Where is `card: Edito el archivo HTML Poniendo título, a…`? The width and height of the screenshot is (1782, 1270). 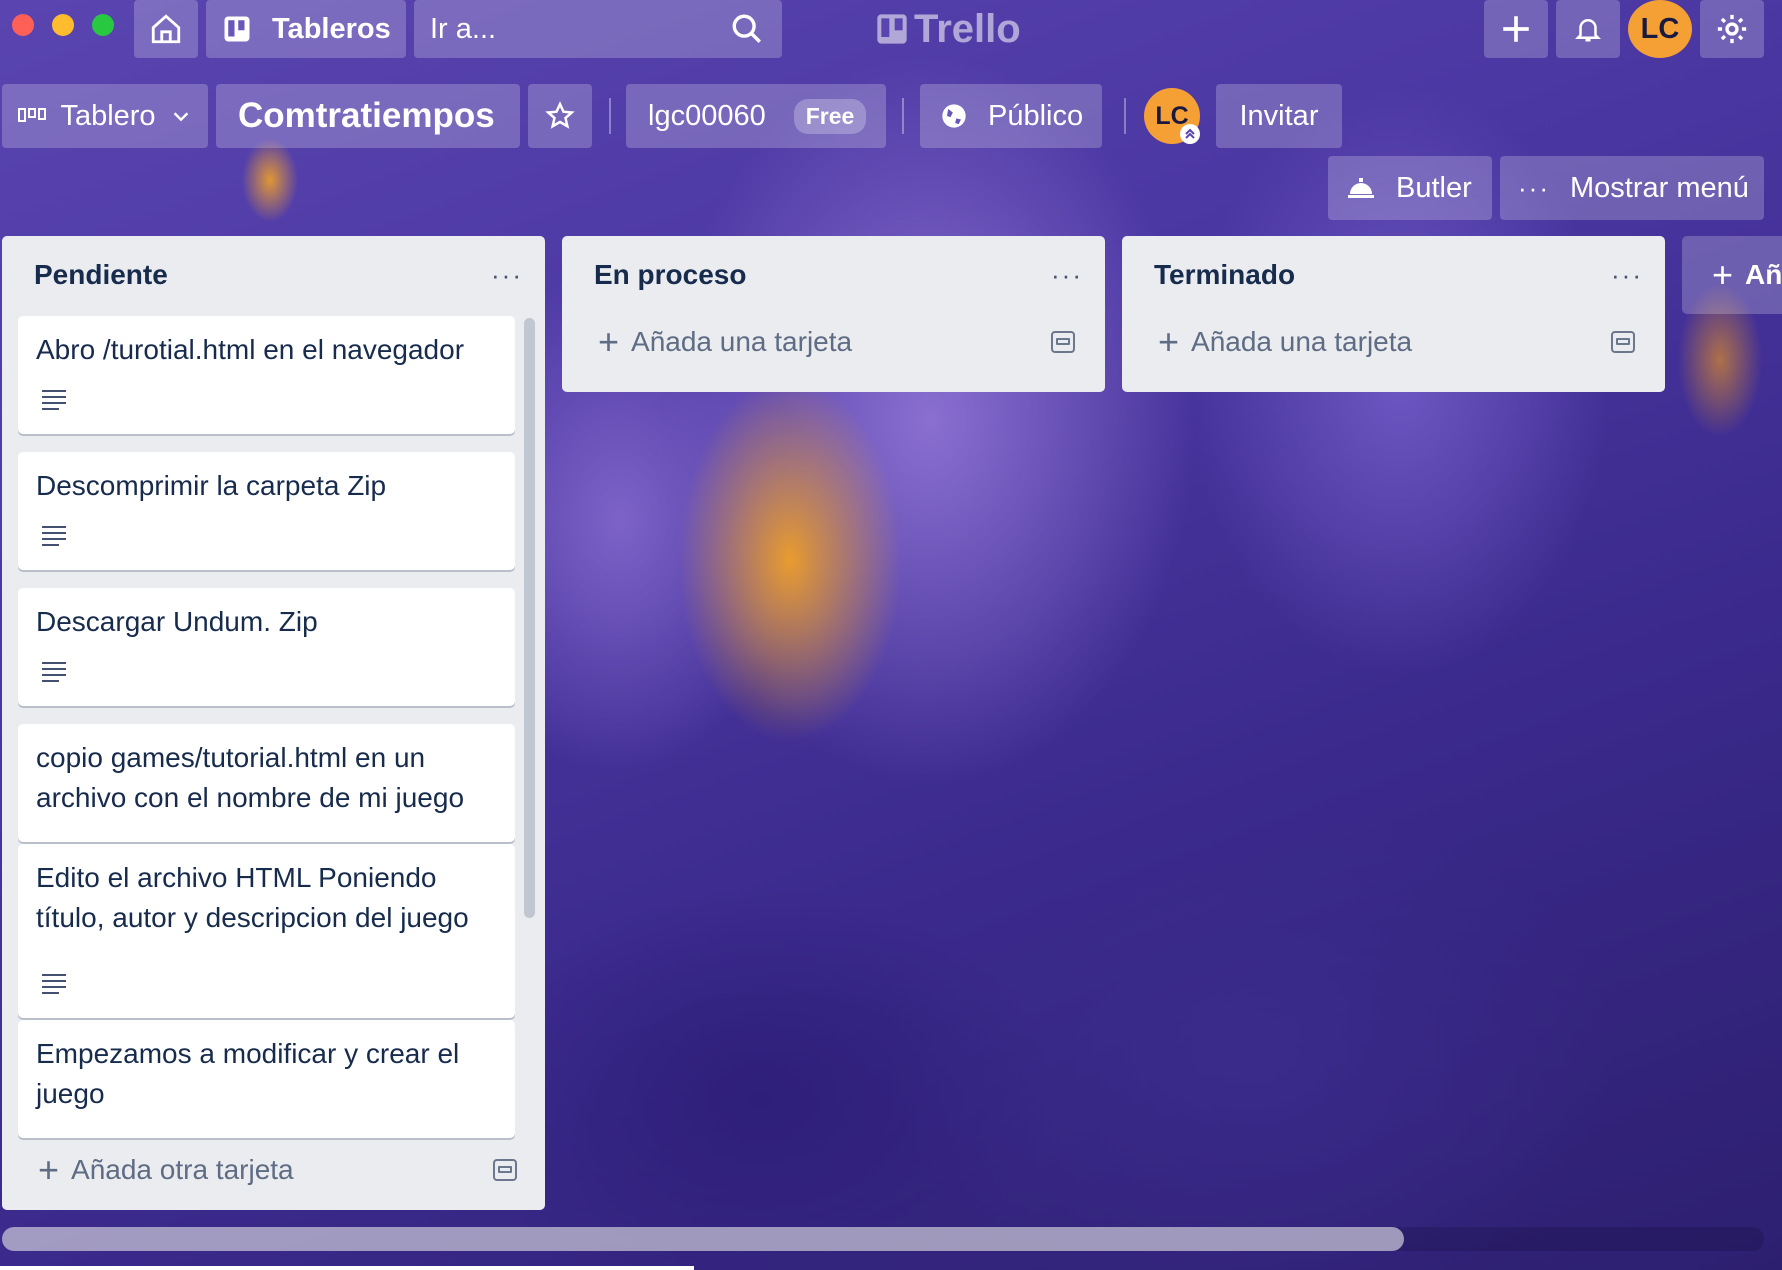 card: Edito el archivo HTML Poniendo título, a… is located at coordinates (266, 931).